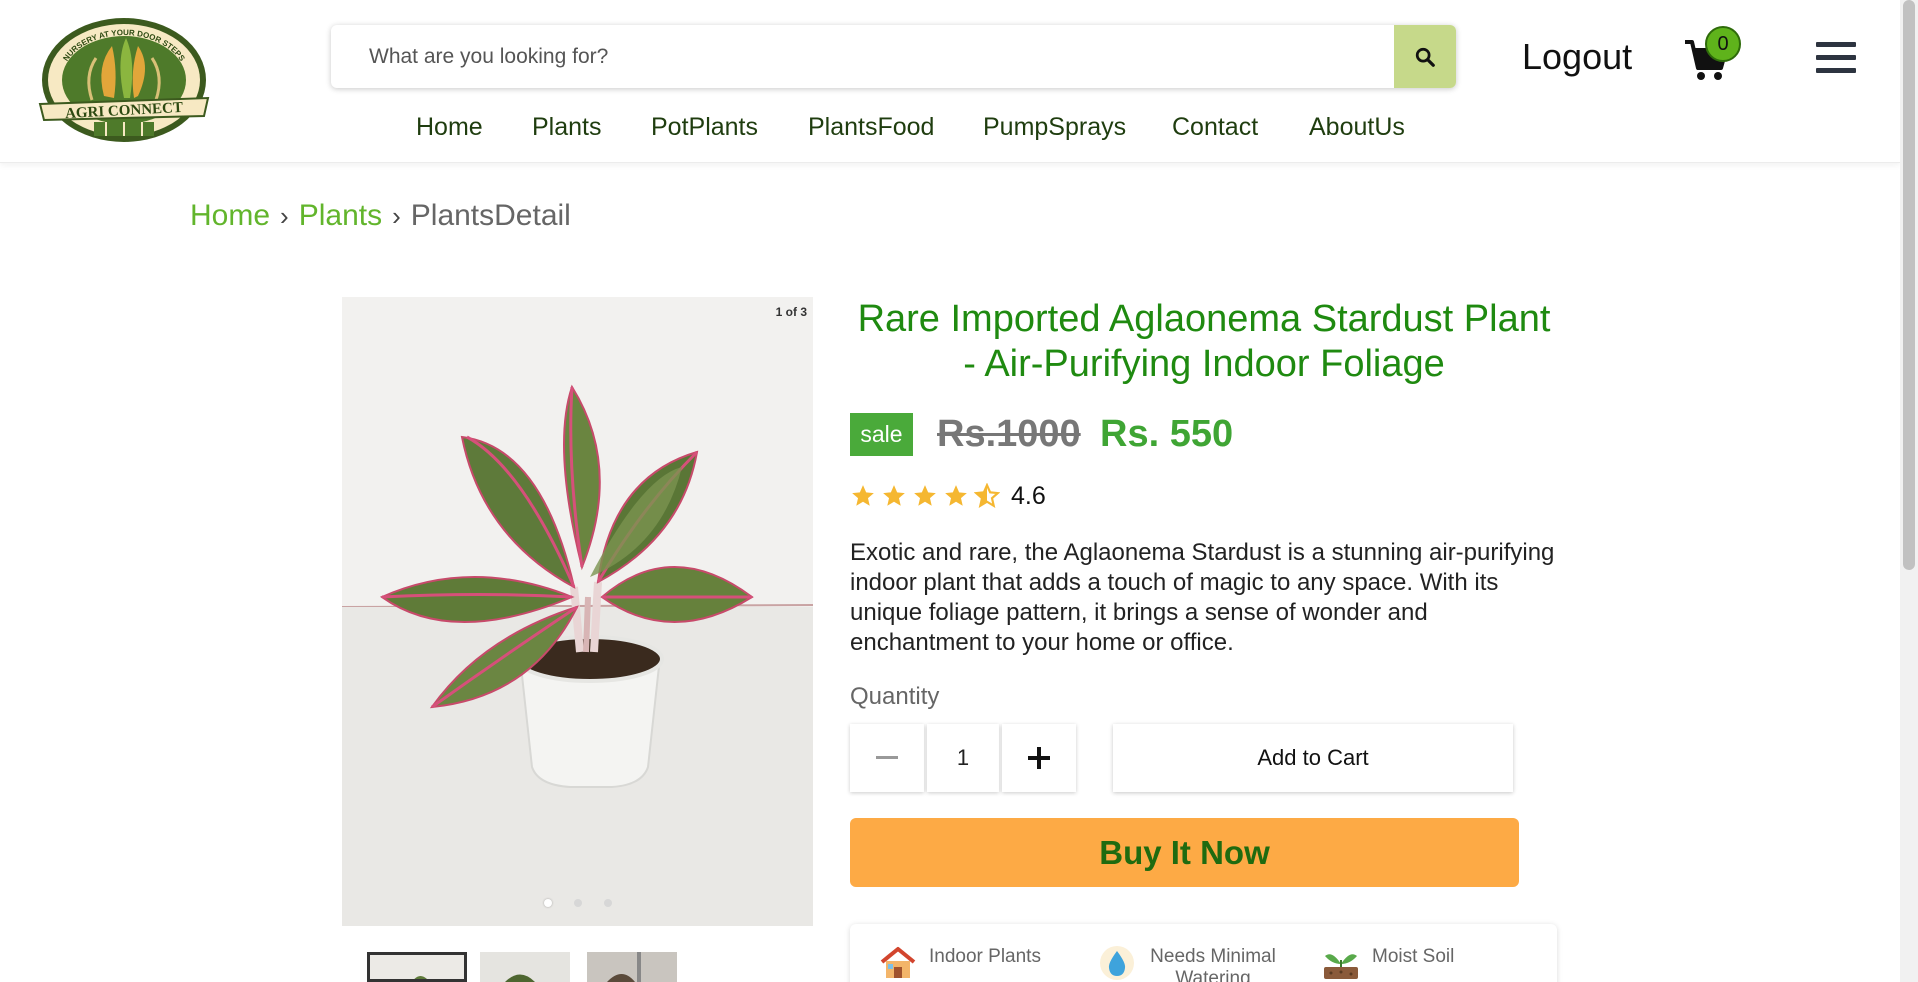 This screenshot has height=982, width=1918. I want to click on carousel-dots, so click(577, 903).